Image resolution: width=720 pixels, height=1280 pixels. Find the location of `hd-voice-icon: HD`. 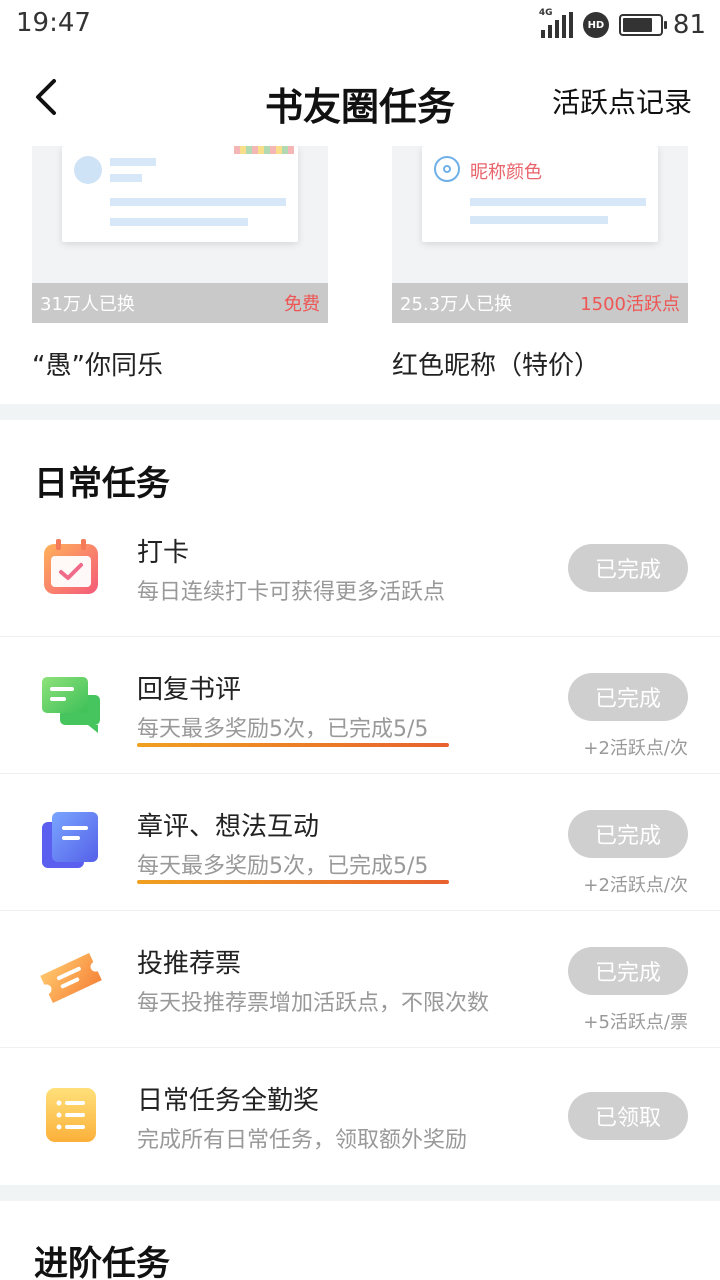

hd-voice-icon: HD is located at coordinates (595, 25).